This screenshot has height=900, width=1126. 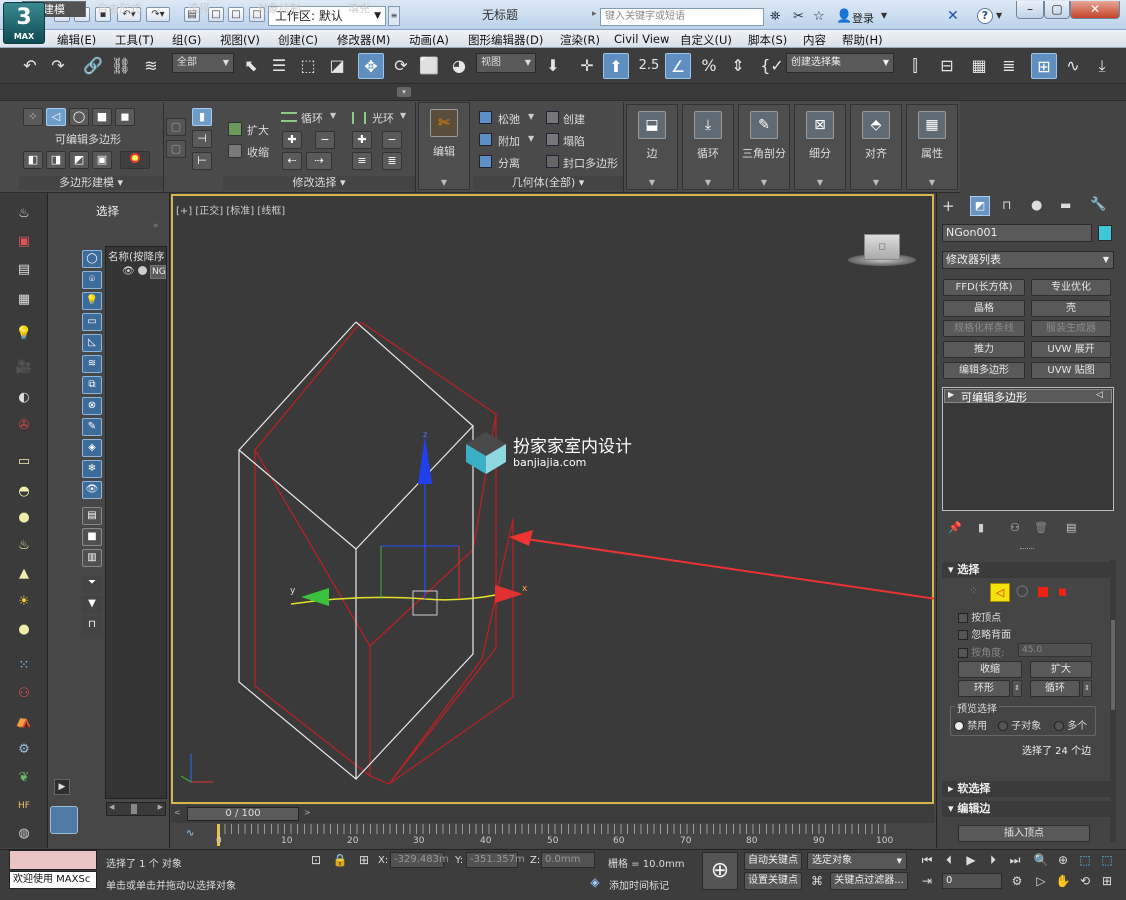 I want to click on freeze-icon, so click(x=142, y=270).